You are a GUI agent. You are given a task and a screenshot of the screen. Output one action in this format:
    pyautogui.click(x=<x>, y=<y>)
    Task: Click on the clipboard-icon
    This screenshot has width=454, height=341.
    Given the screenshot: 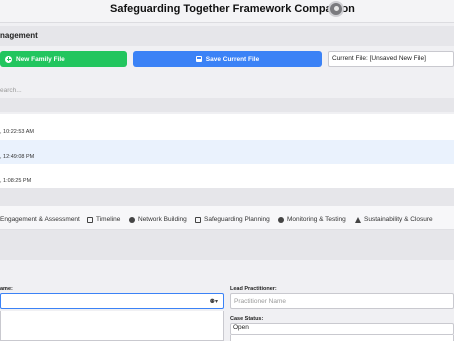 What is the action you would take?
    pyautogui.click(x=198, y=219)
    